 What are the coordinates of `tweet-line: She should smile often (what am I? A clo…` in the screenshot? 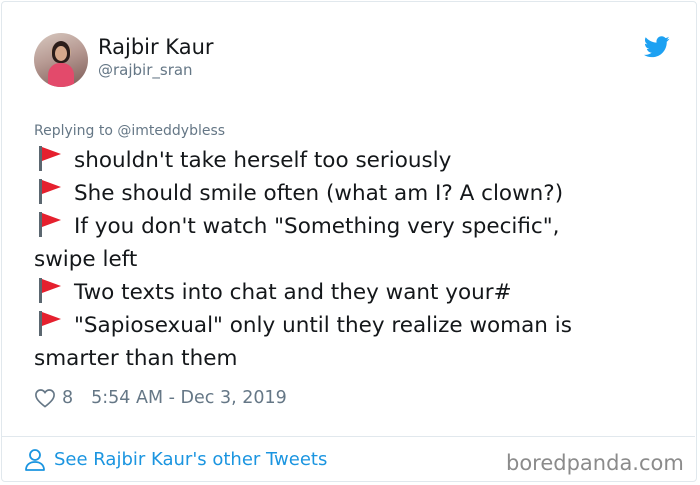 It's located at (349, 193).